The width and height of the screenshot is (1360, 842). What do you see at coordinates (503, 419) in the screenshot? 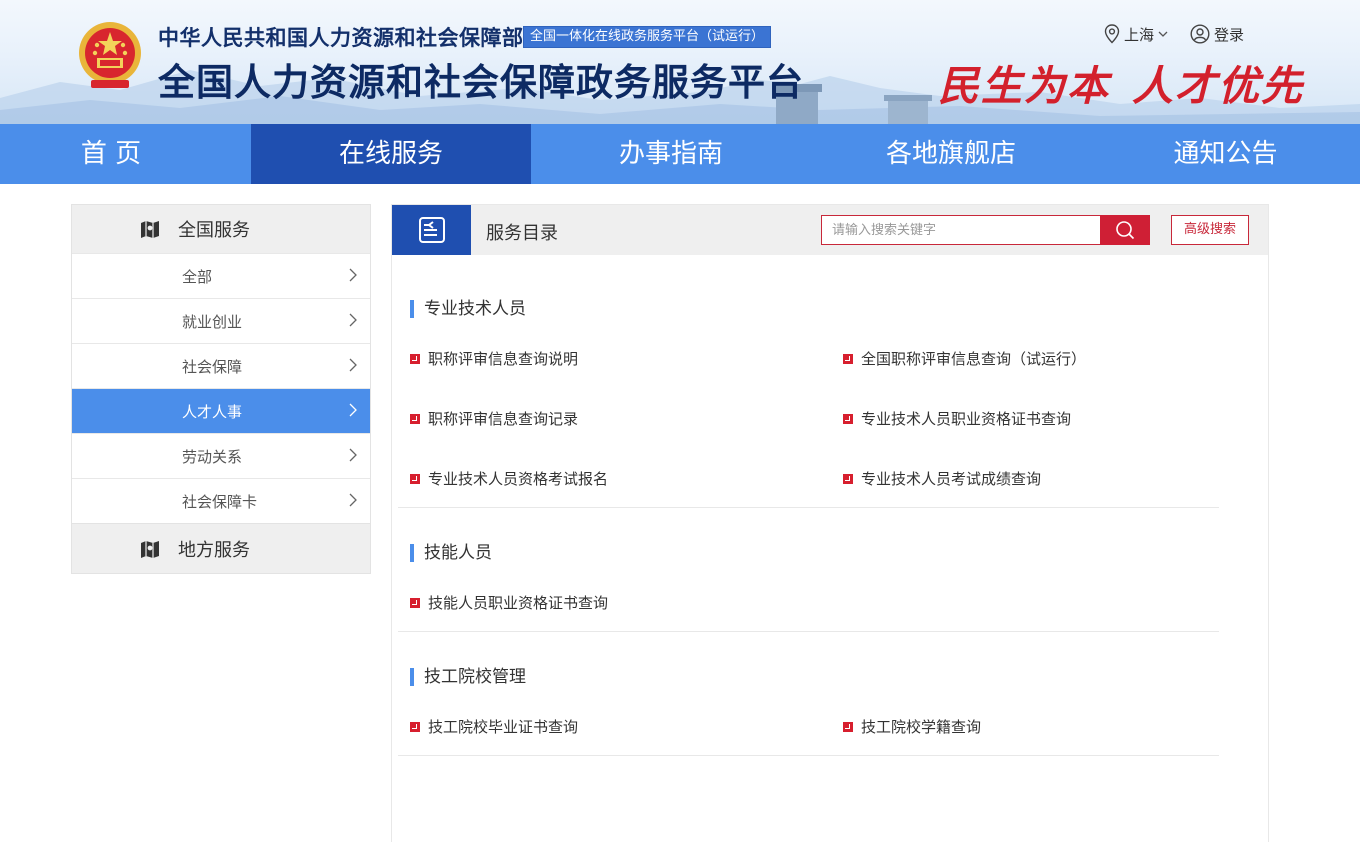
I see `service-link-label: 职称评审信息查询记录` at bounding box center [503, 419].